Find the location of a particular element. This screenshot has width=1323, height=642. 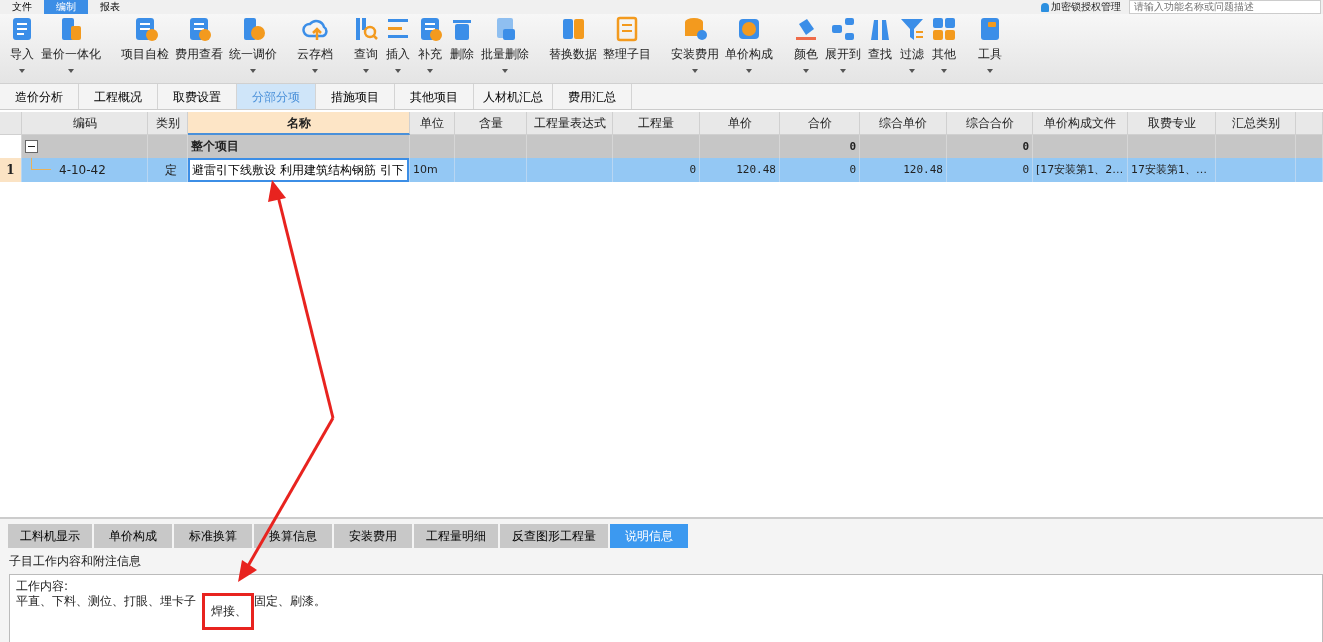

toolbar-button: 工具 is located at coordinates (990, 49).